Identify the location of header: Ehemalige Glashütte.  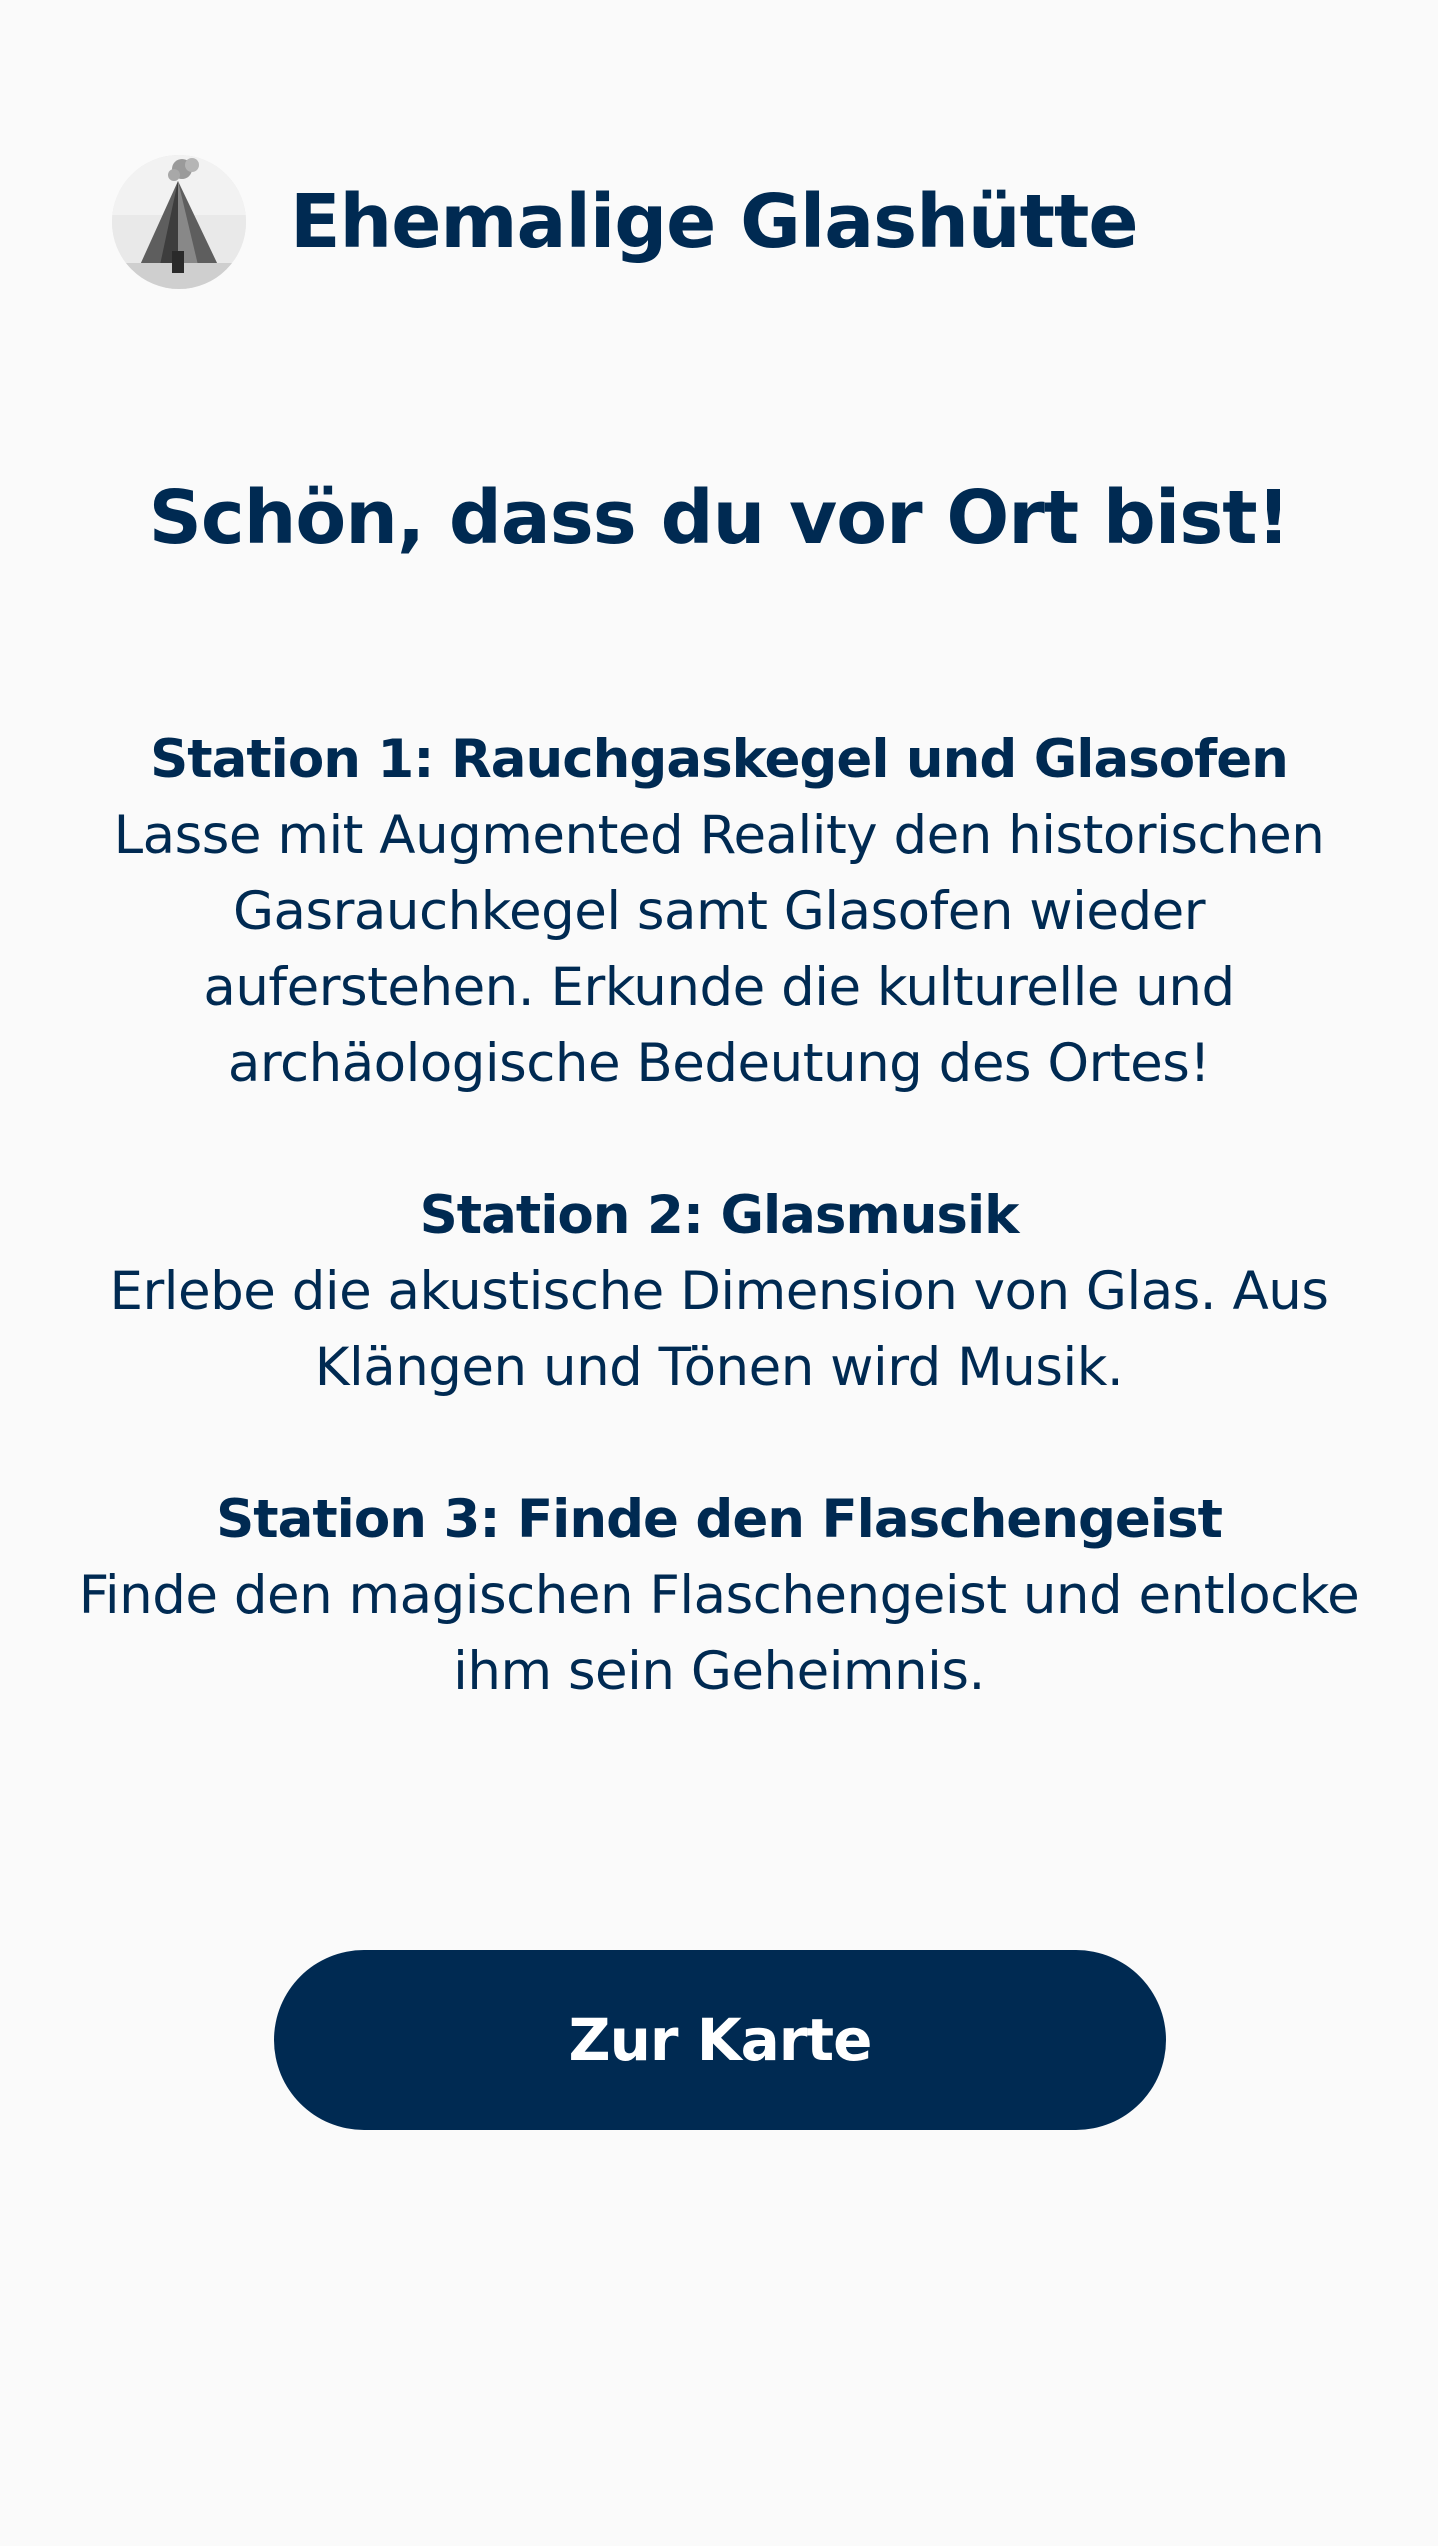
(625, 222).